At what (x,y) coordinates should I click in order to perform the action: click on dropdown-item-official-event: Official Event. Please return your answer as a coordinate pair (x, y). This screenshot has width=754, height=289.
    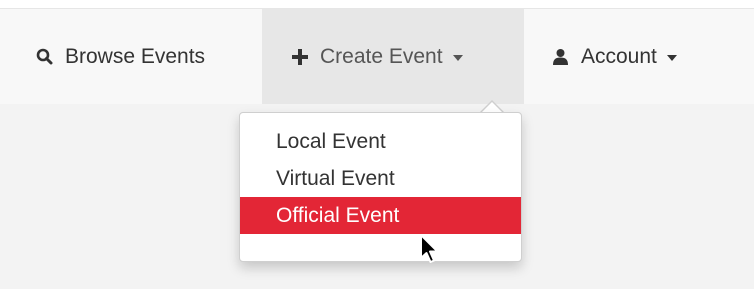
    Looking at the image, I should click on (380, 215).